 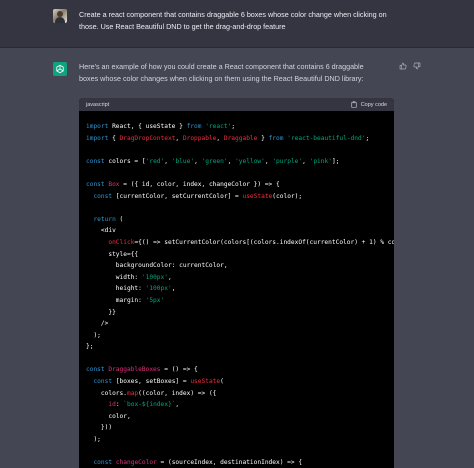 I want to click on code-line: height: '100px',, so click(x=236, y=289).